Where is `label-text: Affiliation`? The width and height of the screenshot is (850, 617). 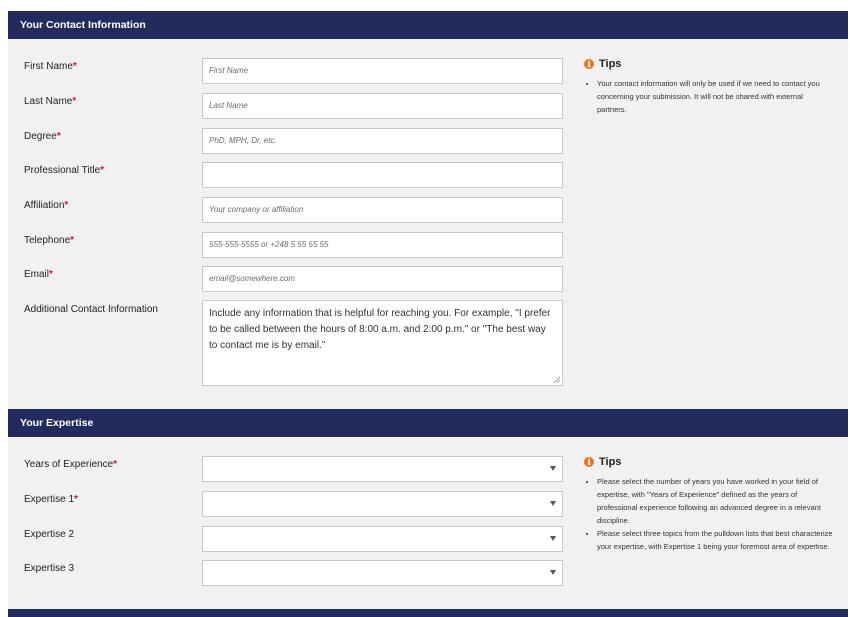 label-text: Affiliation is located at coordinates (44, 205).